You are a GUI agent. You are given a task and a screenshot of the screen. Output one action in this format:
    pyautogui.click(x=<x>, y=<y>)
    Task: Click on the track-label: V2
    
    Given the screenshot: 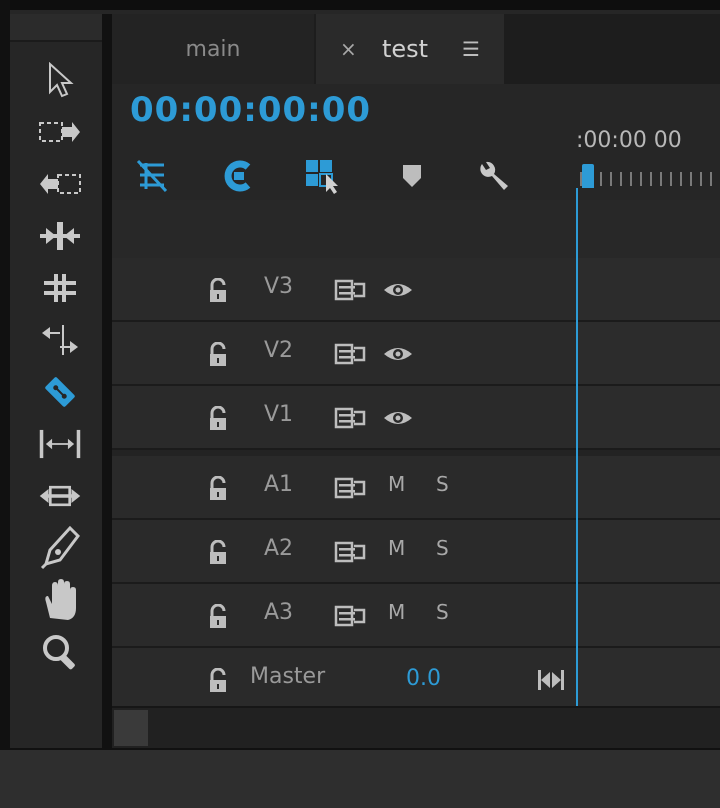 What is the action you would take?
    pyautogui.click(x=278, y=350)
    